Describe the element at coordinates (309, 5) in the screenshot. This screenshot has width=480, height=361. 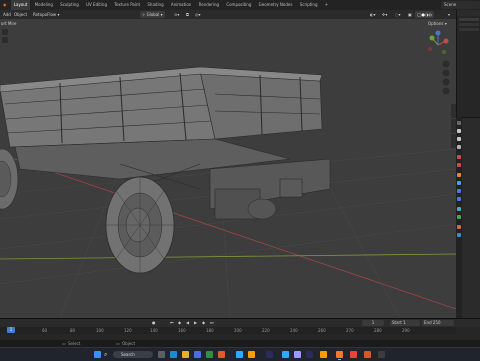
I see `tab-scripting: Scripting` at that location.